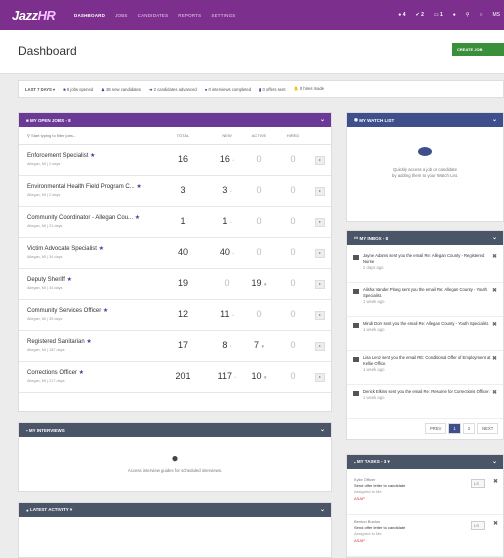 Image resolution: width=504 pixels, height=558 pixels. I want to click on job-new: 0, so click(227, 283).